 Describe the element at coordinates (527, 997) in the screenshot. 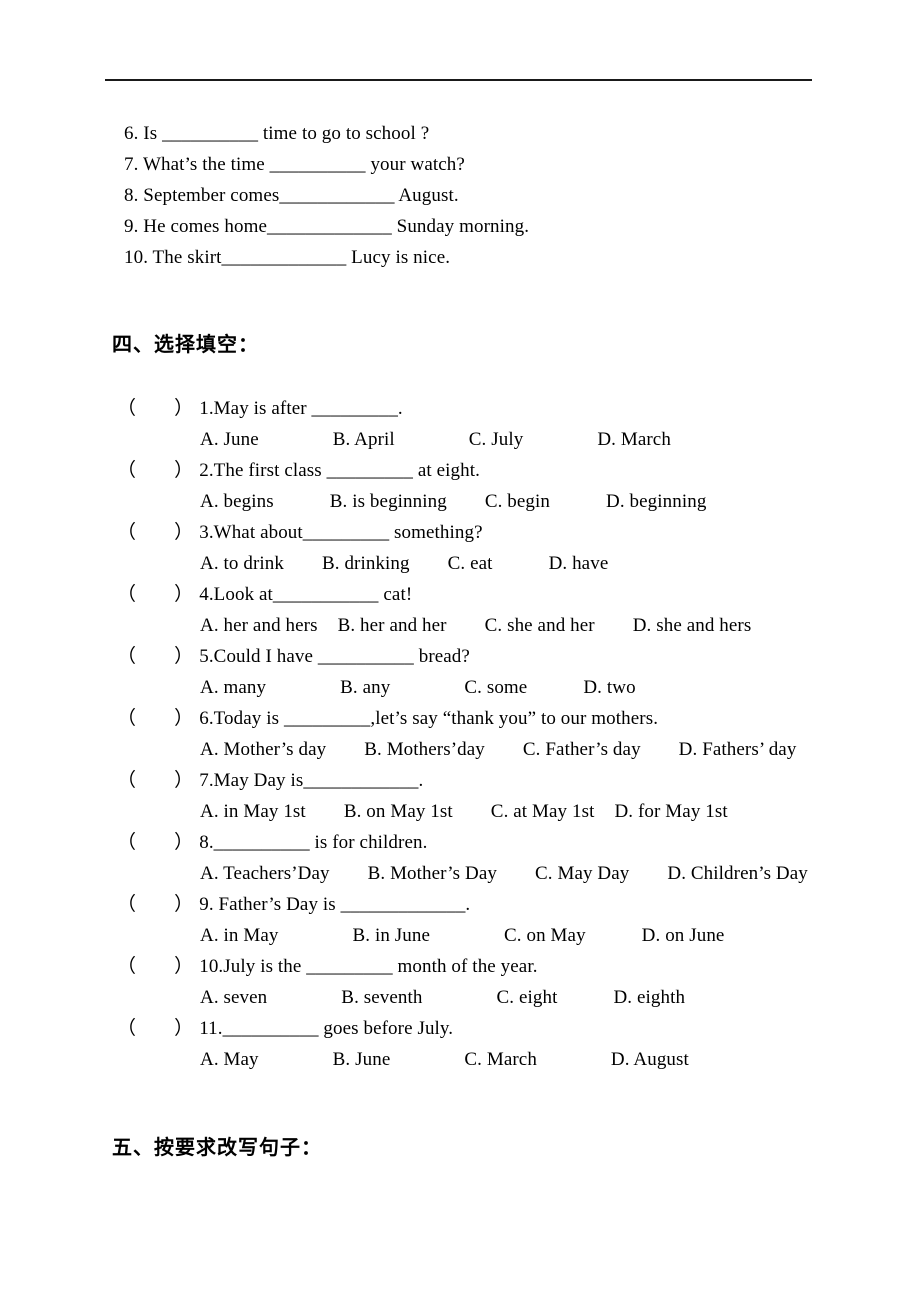

I see `mc-option: C. eight` at that location.